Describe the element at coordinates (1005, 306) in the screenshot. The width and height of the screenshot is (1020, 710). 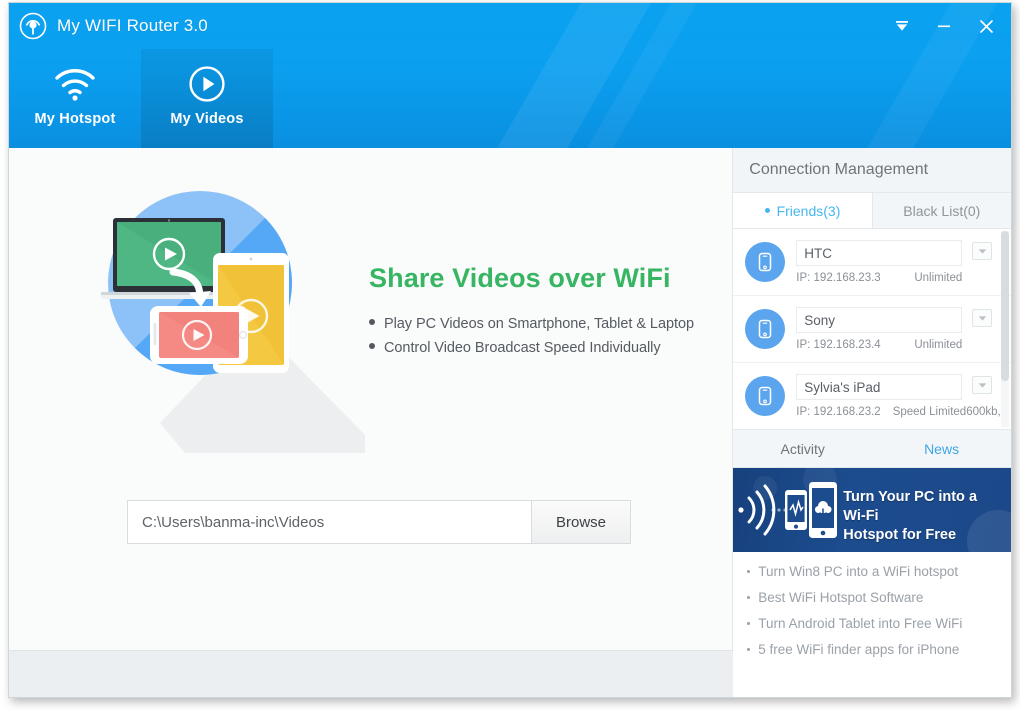
I see `friend-list-scrollbar-thumb` at that location.